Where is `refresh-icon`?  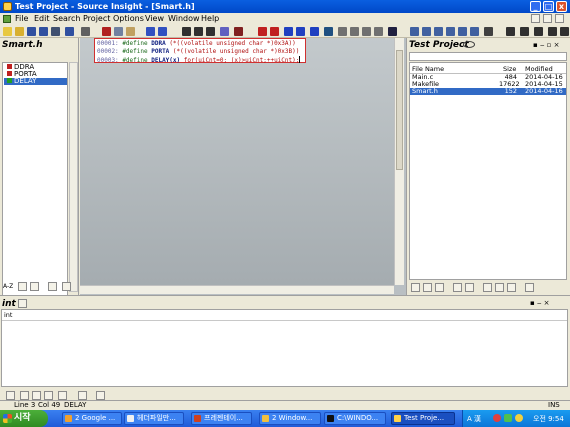
refresh-icon is located at coordinates (524, 31).